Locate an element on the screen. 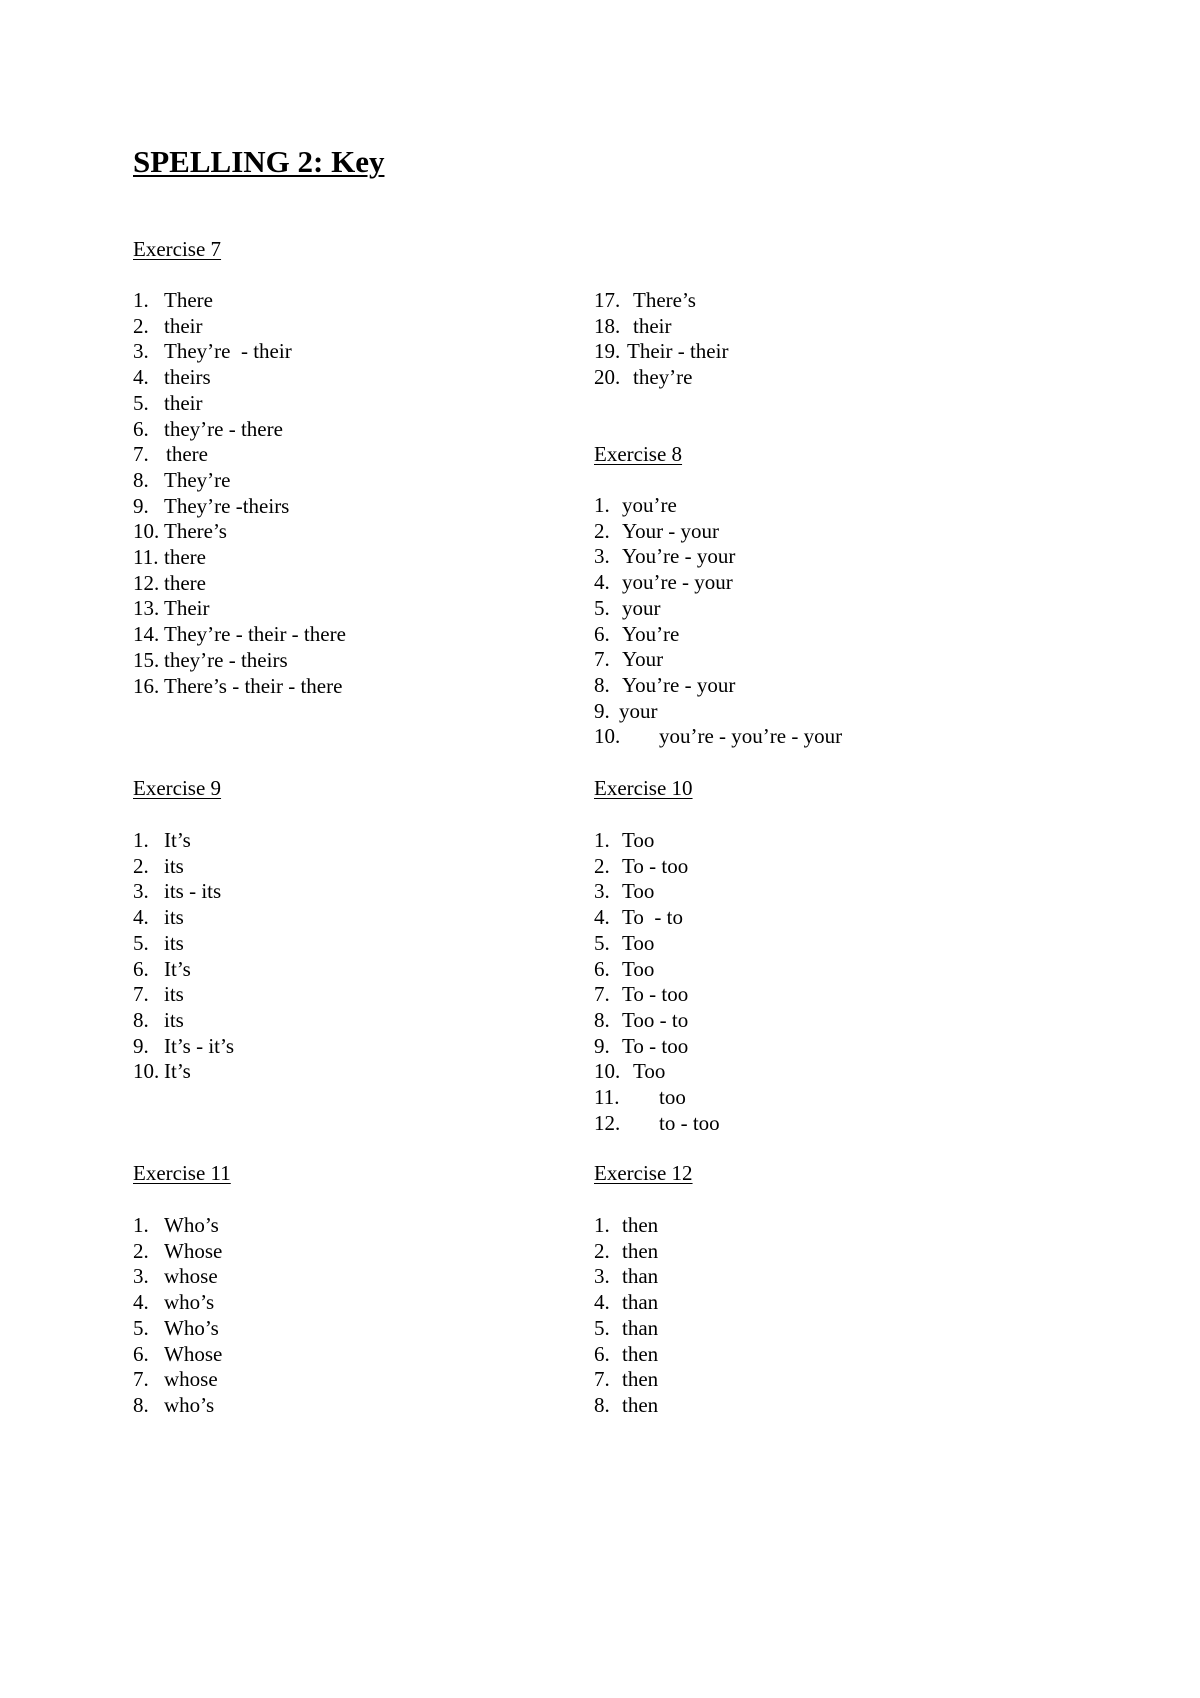 This screenshot has width=1200, height=1698. answer-text: Their is located at coordinates (187, 608).